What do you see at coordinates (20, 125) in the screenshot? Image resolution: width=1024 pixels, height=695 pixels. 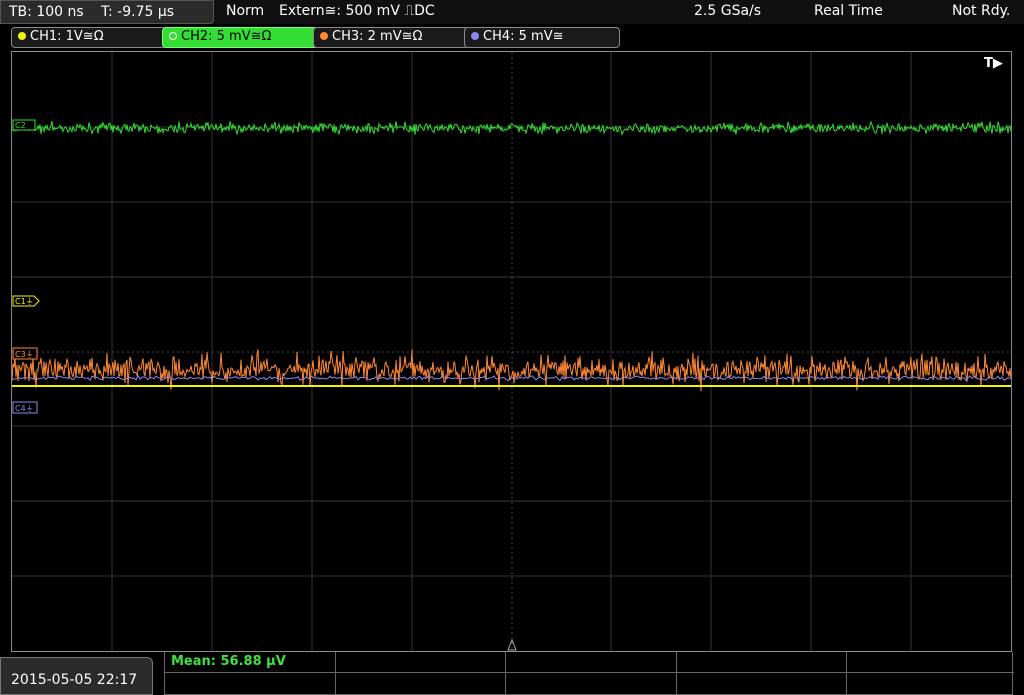 I see `channel-2-marker-label: C2` at bounding box center [20, 125].